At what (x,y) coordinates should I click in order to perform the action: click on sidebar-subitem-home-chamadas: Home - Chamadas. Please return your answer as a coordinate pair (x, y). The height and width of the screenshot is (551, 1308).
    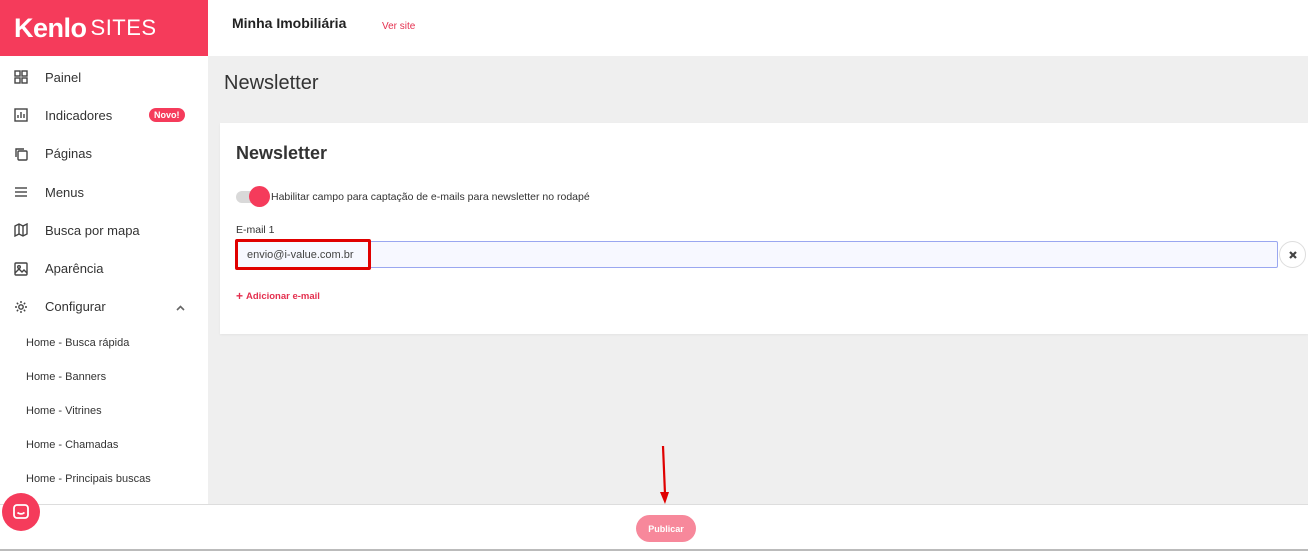
    Looking at the image, I should click on (104, 445).